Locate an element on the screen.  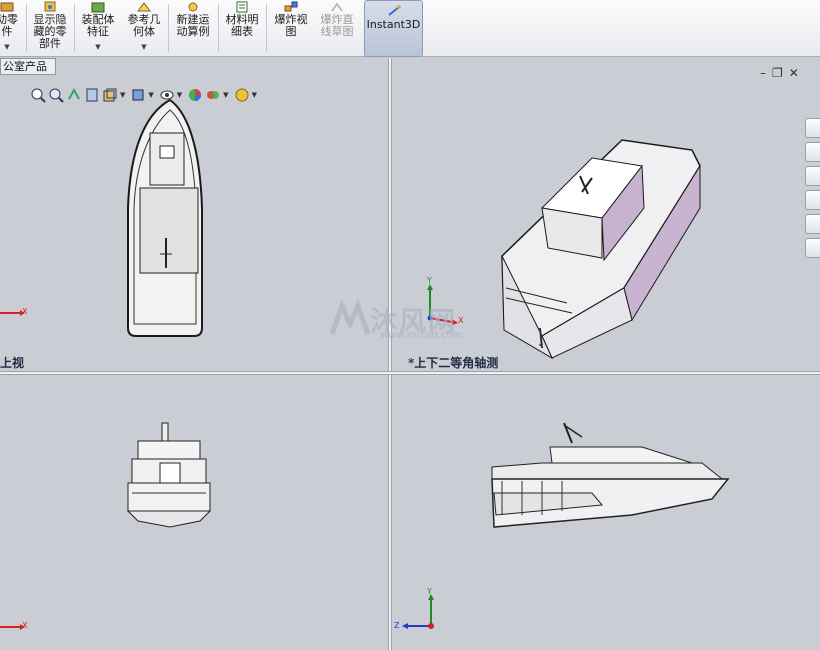
file-explorer-icon is located at coordinates (812, 176).